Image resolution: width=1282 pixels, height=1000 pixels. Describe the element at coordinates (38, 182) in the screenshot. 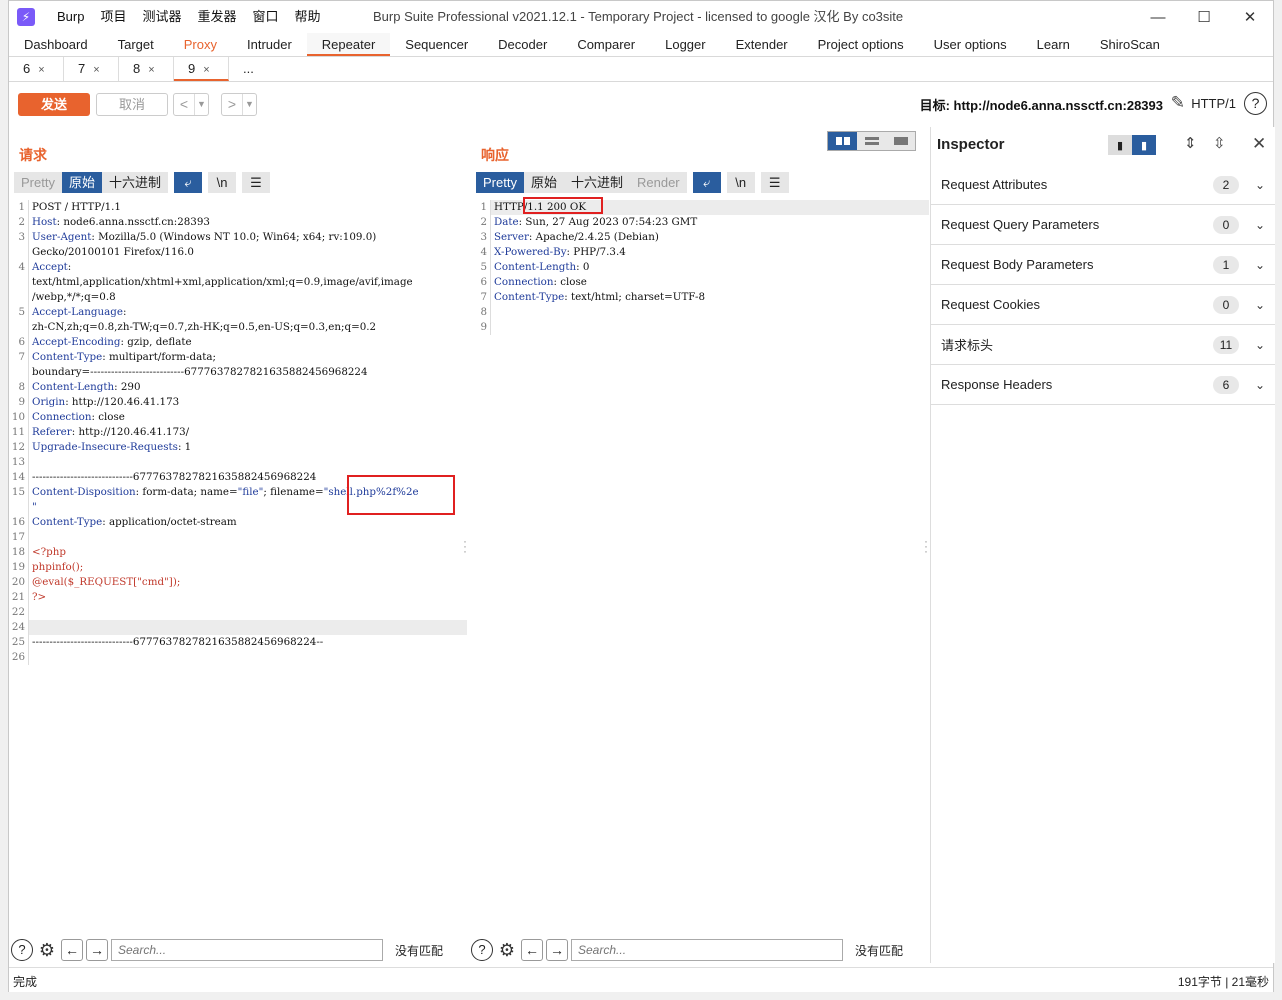

I see `request-tab-pretty: Pretty` at that location.